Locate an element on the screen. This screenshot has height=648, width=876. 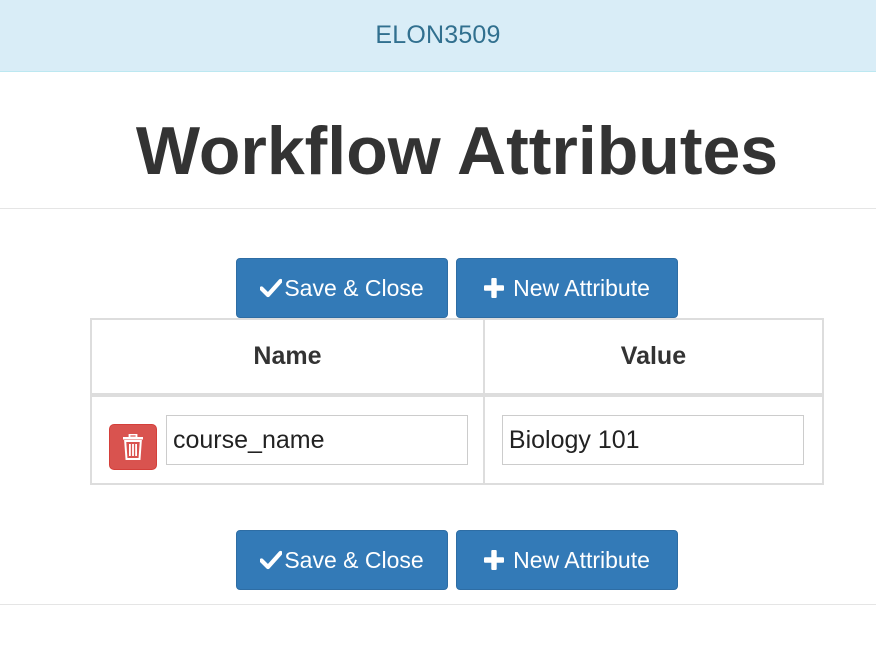
attribute-value-input is located at coordinates (652, 440).